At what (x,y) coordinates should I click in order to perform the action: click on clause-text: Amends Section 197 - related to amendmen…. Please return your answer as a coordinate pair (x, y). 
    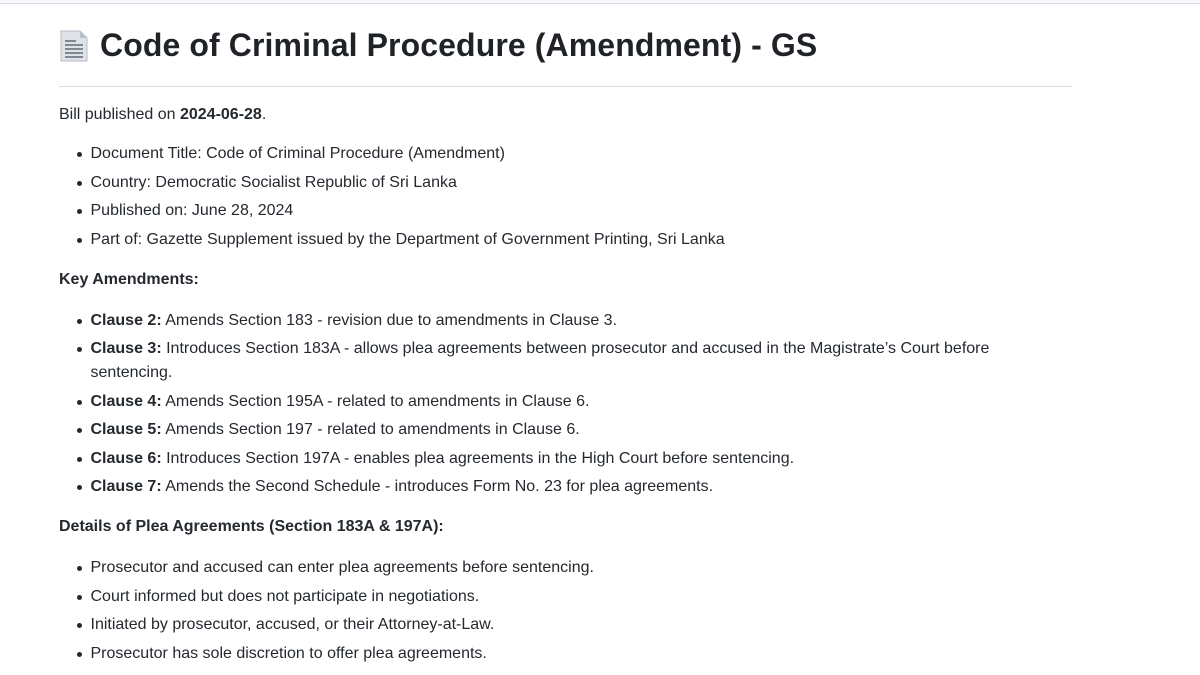
    Looking at the image, I should click on (372, 429).